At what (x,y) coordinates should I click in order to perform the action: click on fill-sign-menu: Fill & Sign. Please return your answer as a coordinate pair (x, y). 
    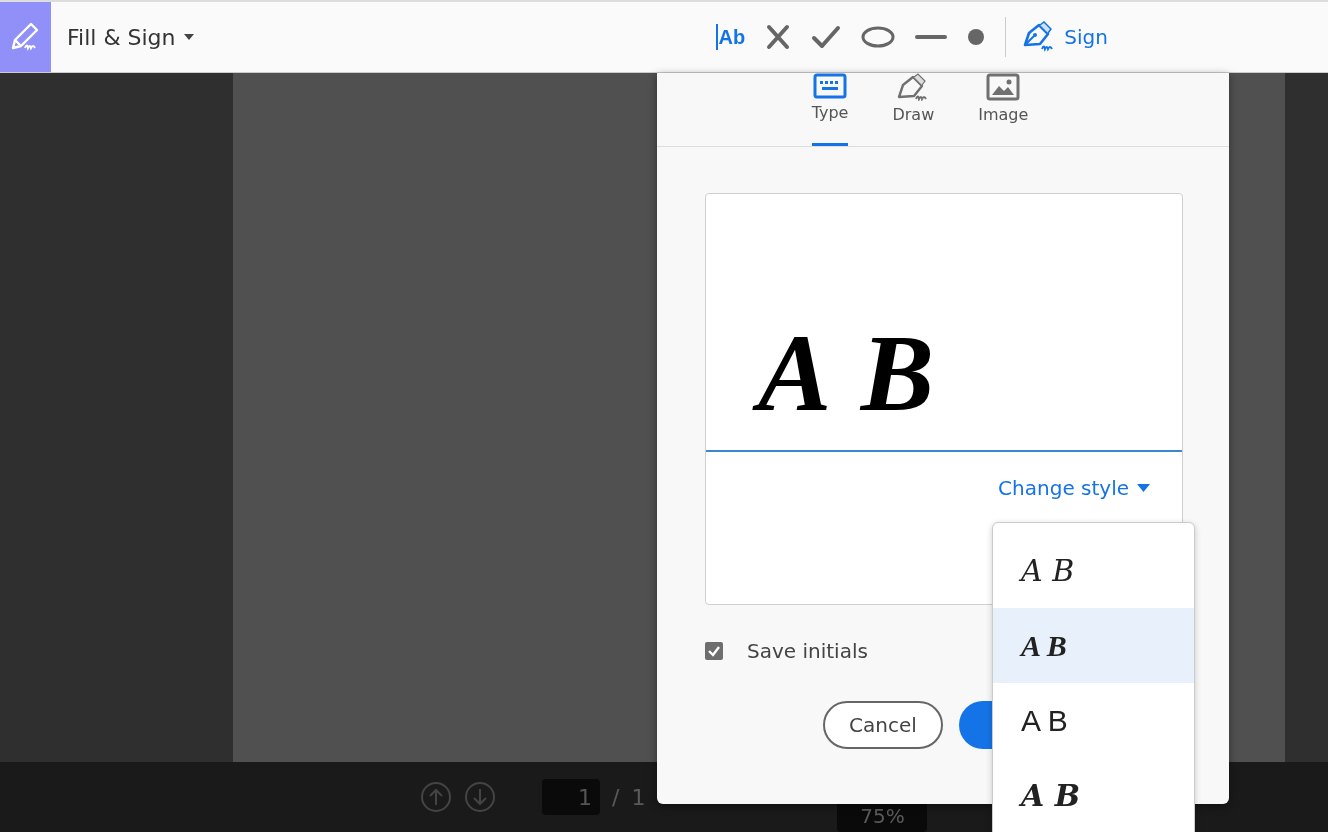
    Looking at the image, I should click on (130, 37).